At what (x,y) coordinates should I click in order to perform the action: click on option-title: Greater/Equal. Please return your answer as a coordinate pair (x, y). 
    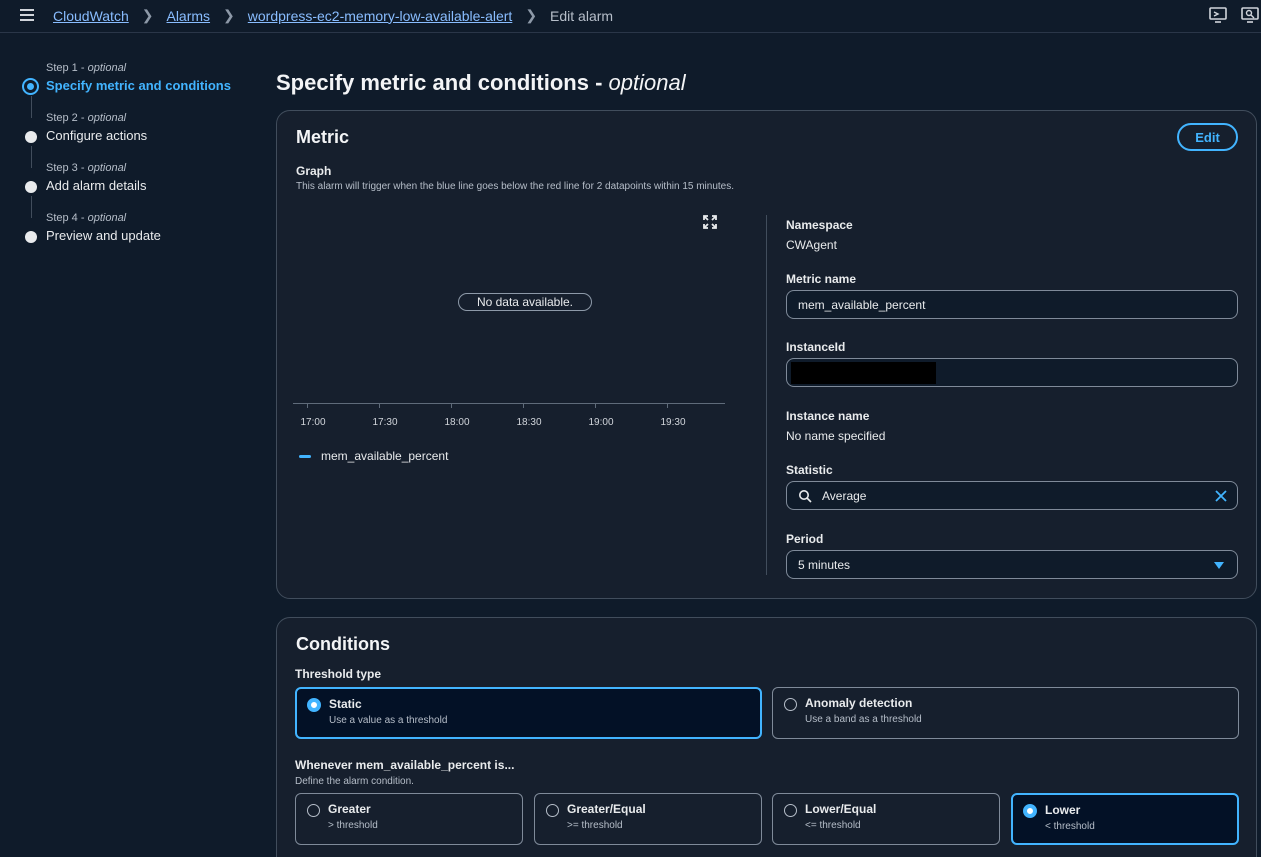
    Looking at the image, I should click on (606, 809).